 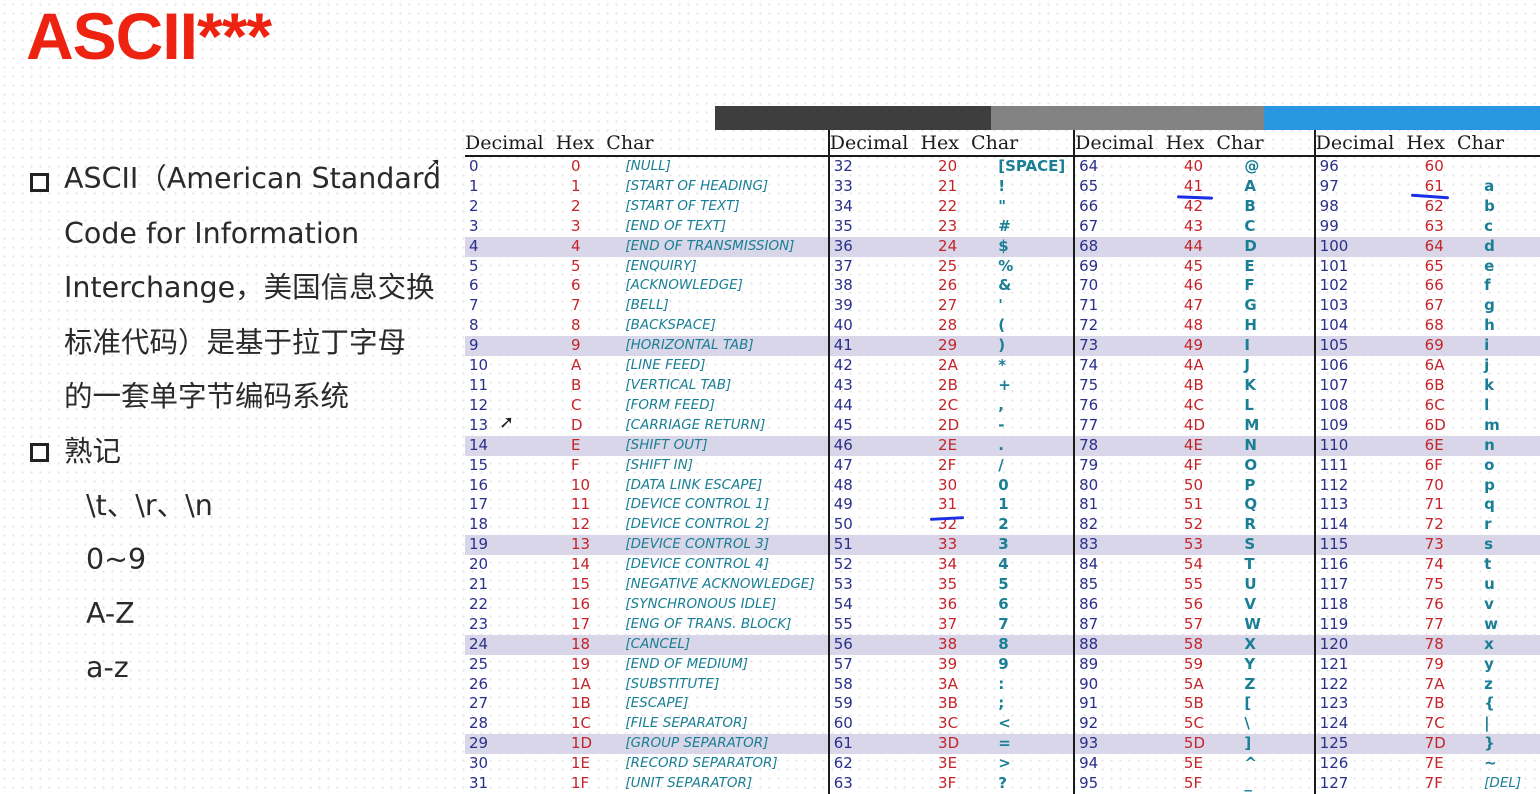 What do you see at coordinates (968, 445) in the screenshot?
I see `cell-hex: 2E` at bounding box center [968, 445].